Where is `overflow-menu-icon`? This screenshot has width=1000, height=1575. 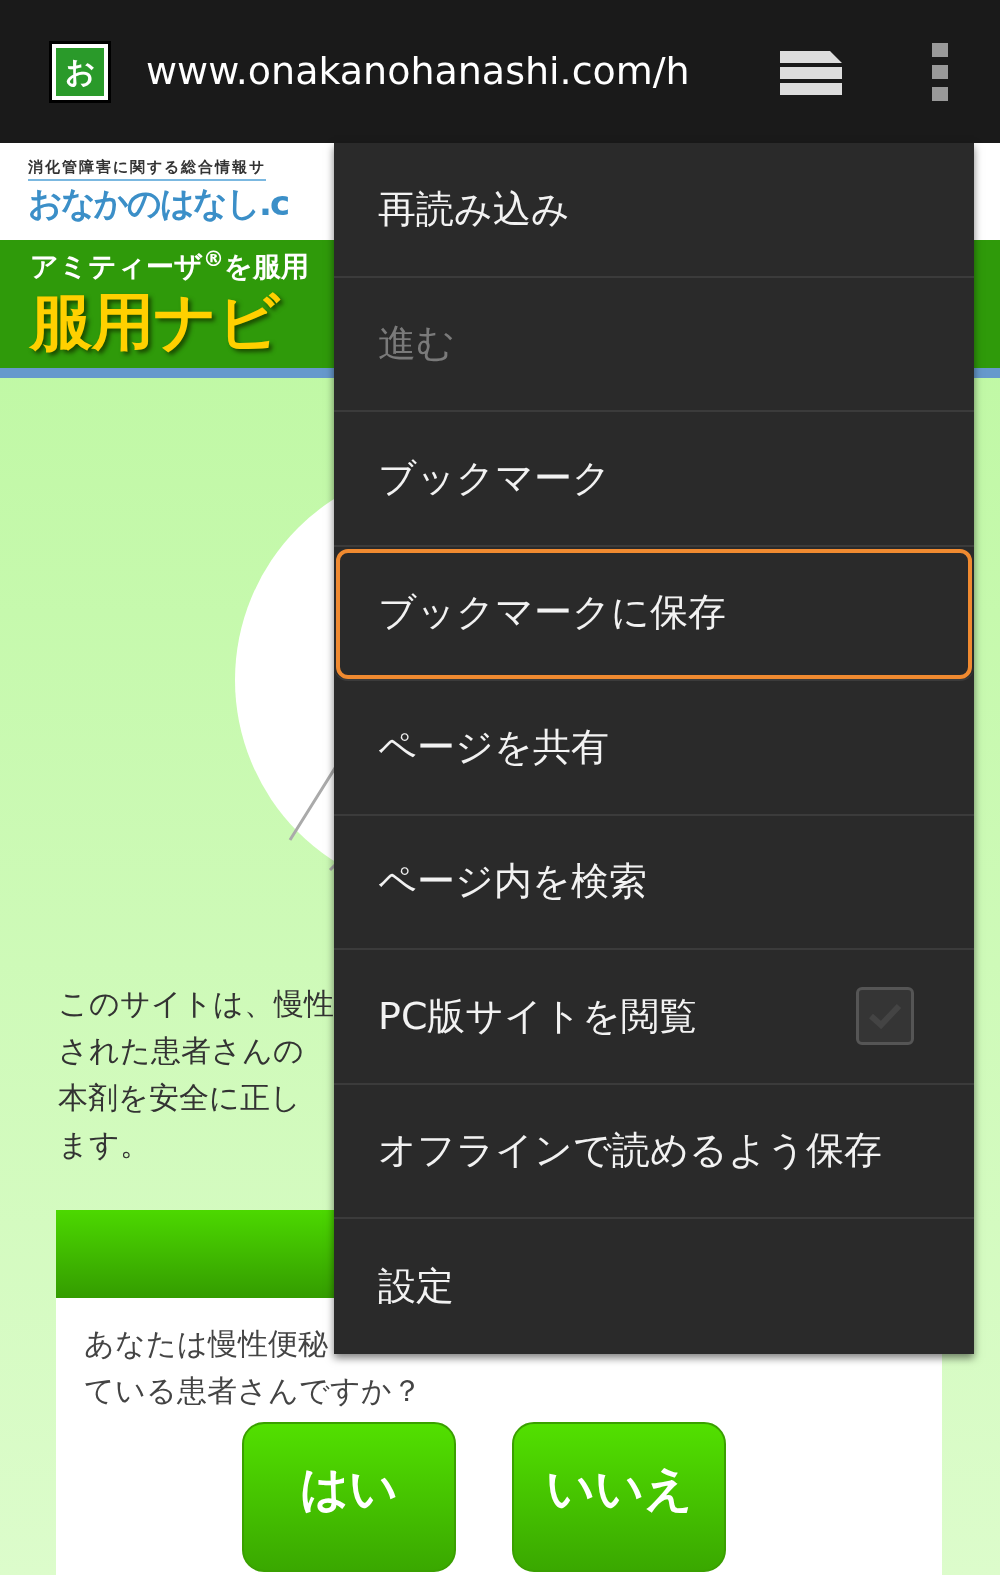 overflow-menu-icon is located at coordinates (940, 71).